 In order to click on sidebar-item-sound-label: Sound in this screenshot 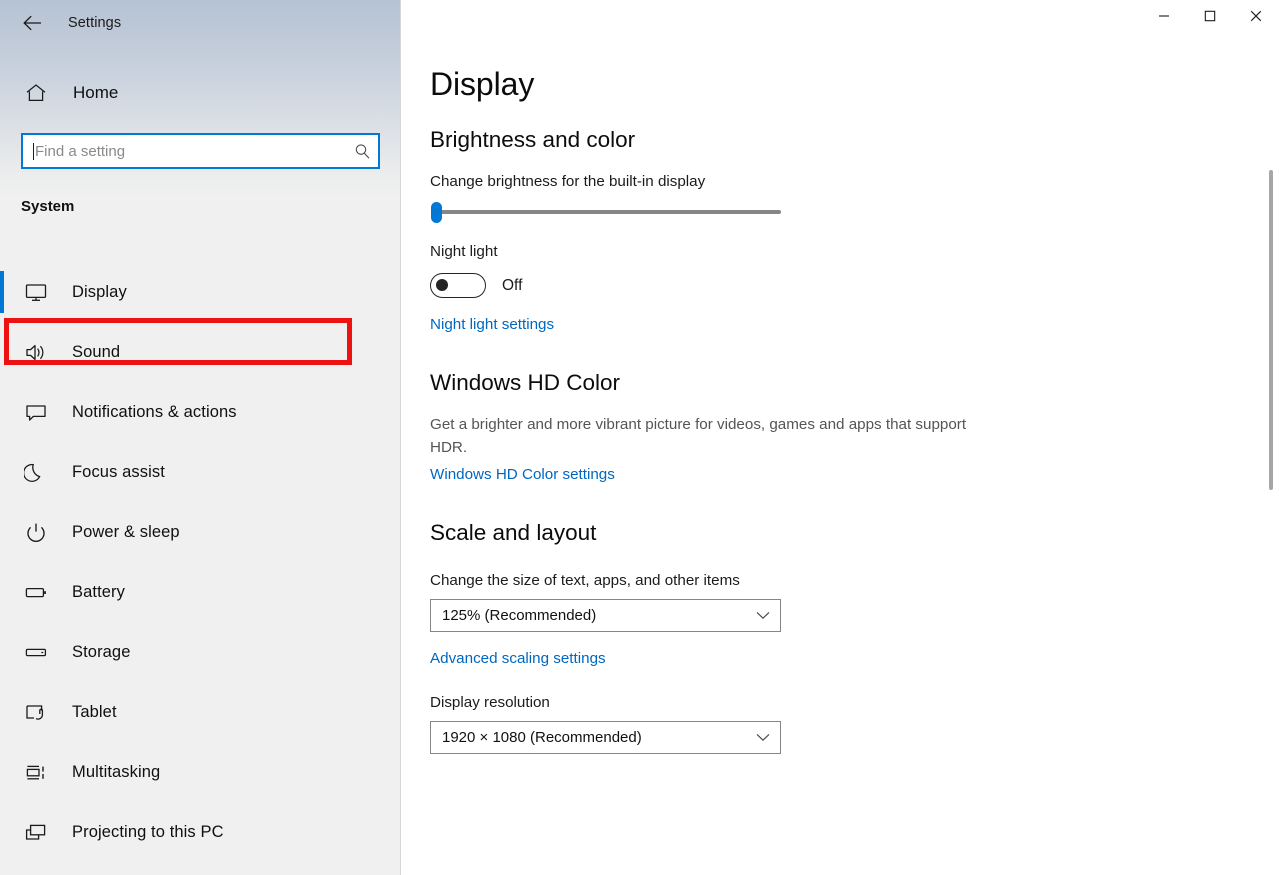, I will do `click(96, 351)`.